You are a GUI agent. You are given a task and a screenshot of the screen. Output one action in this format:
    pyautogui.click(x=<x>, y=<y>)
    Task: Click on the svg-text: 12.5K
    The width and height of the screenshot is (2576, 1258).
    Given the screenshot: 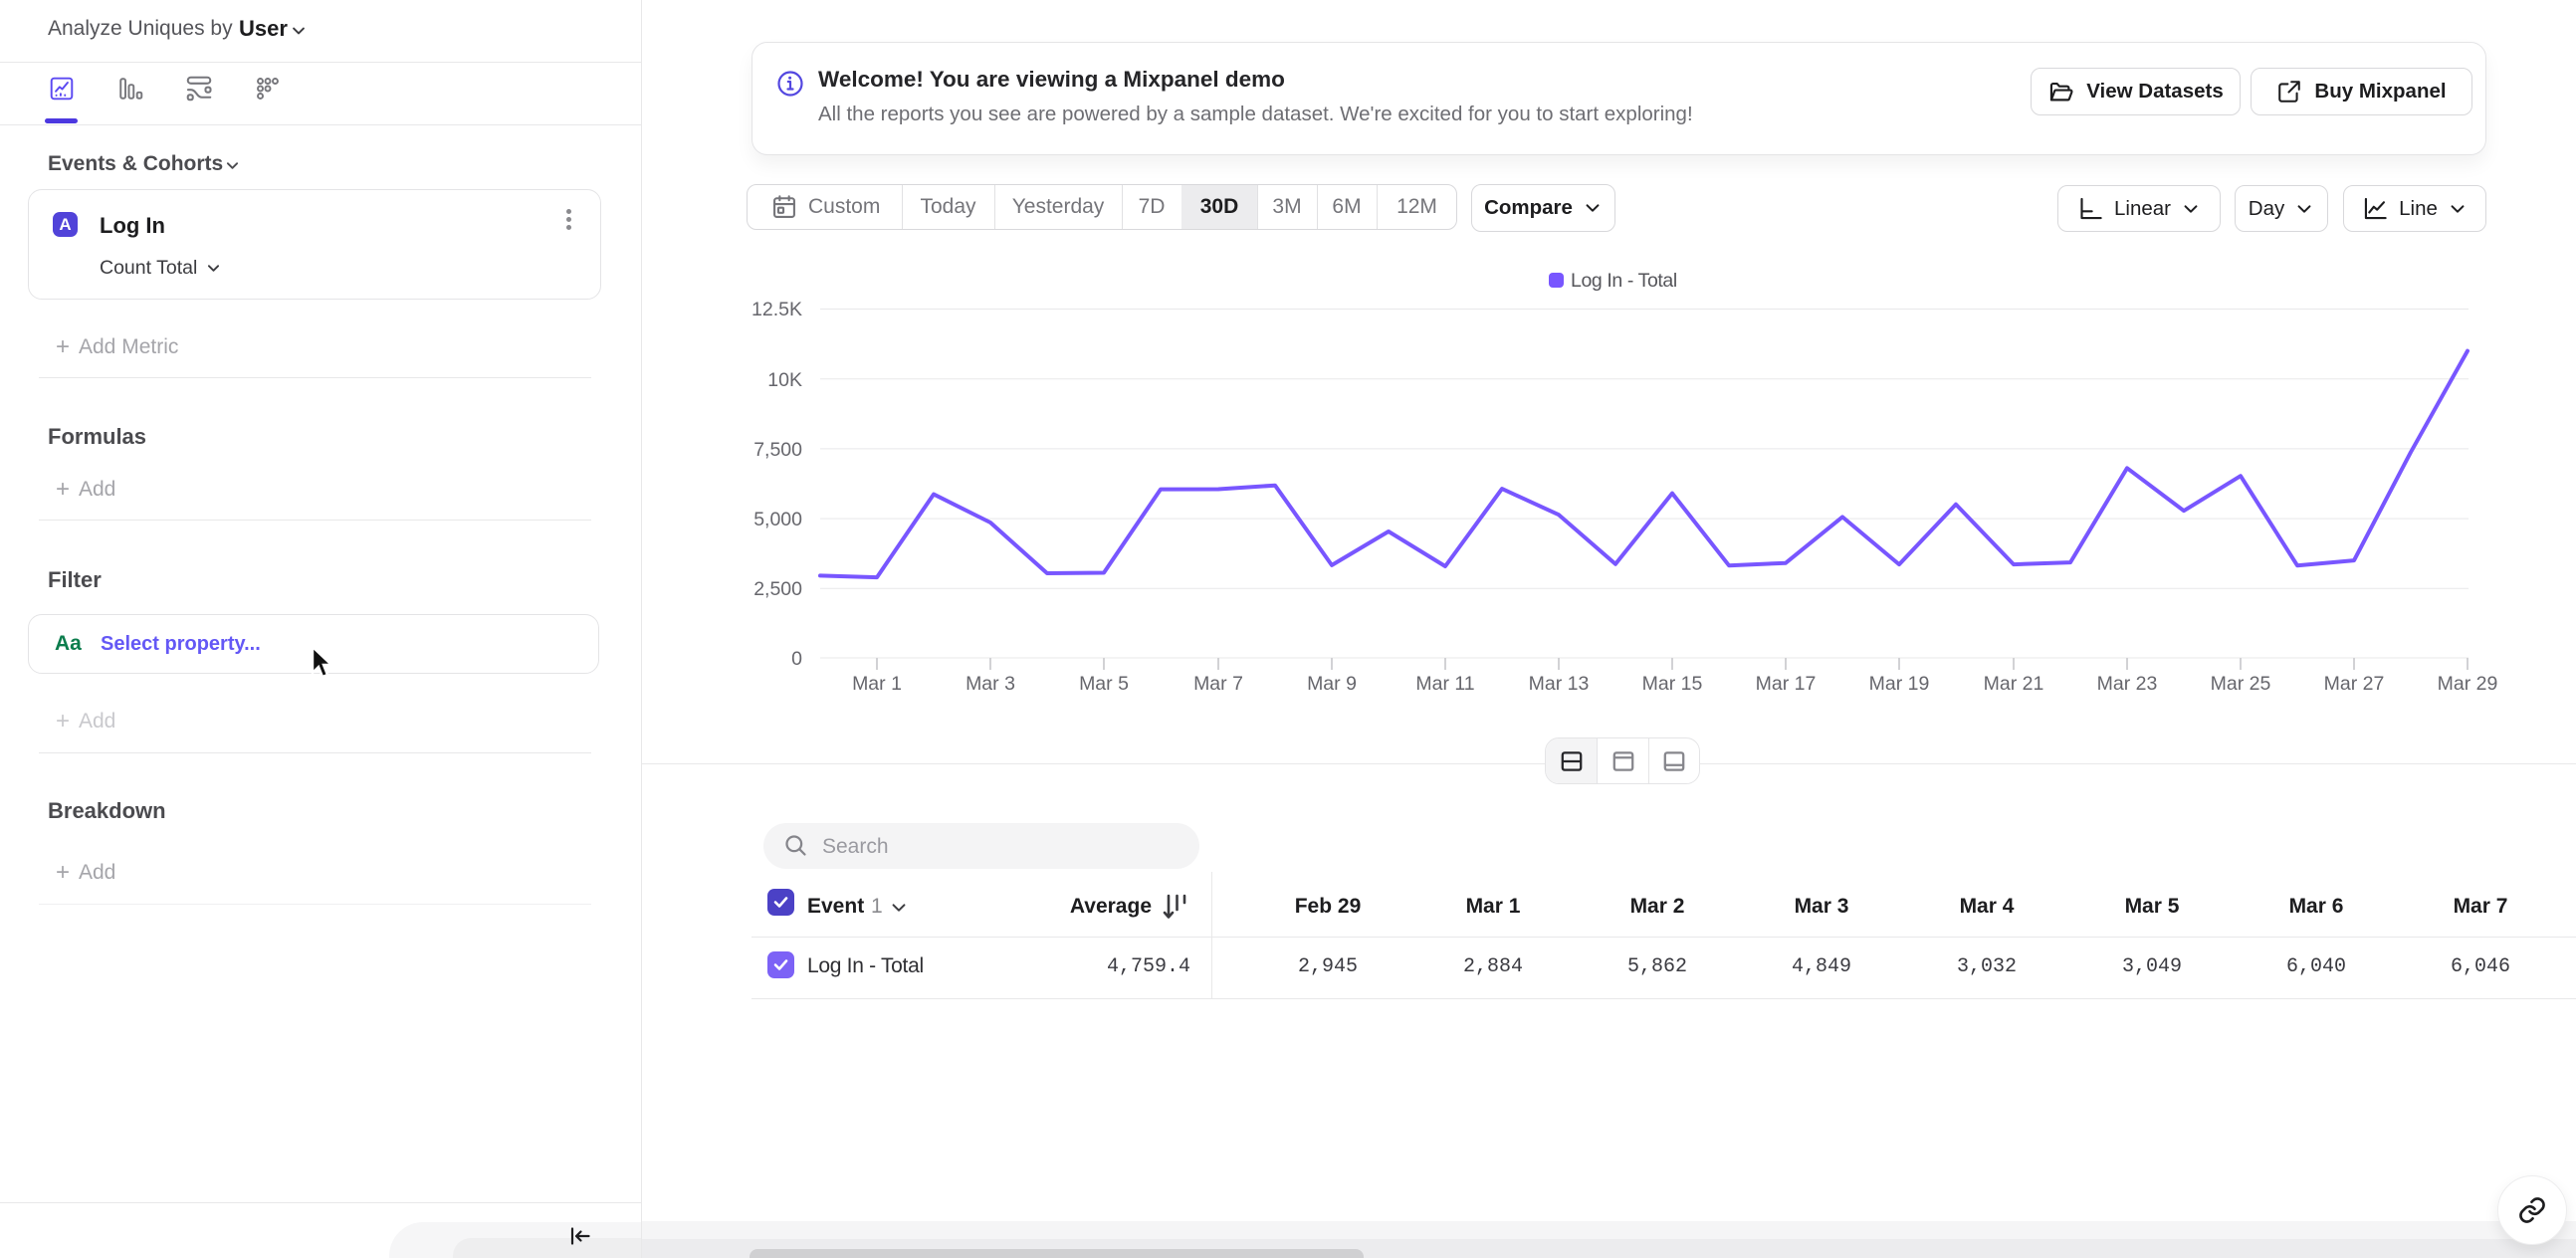 What is the action you would take?
    pyautogui.click(x=776, y=309)
    